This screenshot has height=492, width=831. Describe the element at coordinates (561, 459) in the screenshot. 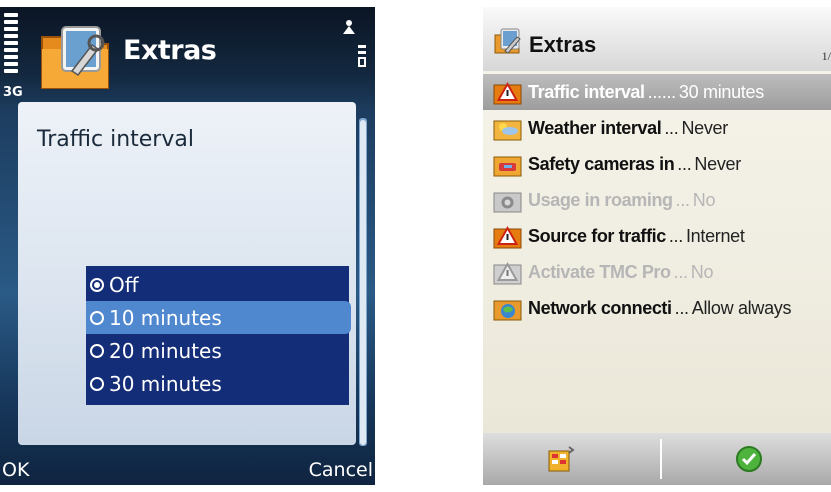

I see `options-icon` at that location.